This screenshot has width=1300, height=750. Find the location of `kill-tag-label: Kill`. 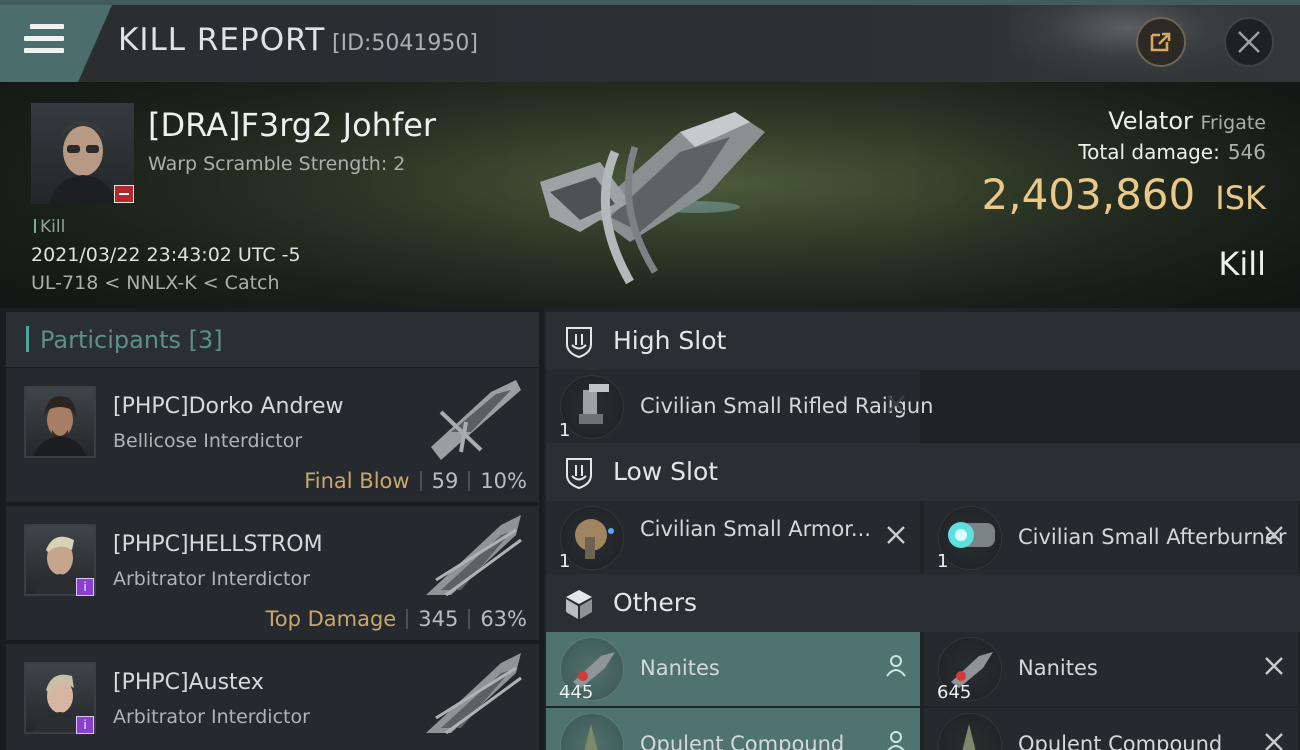

kill-tag-label: Kill is located at coordinates (53, 227).